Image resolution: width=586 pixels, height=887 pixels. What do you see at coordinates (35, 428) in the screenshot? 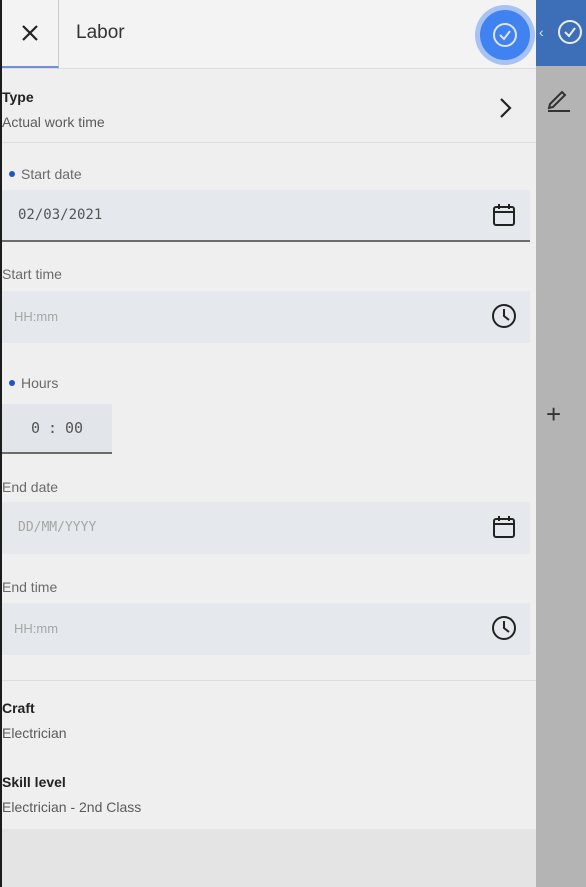
I see `hours-value: 0` at bounding box center [35, 428].